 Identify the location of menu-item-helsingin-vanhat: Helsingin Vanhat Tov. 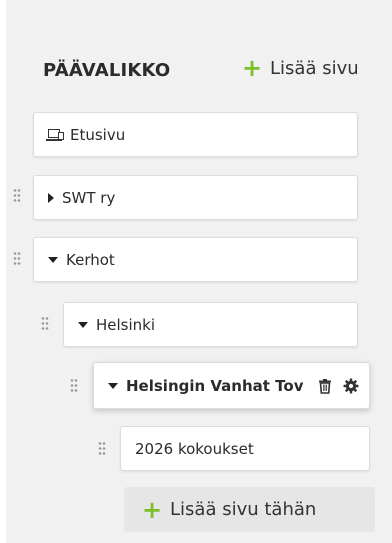
(231, 385).